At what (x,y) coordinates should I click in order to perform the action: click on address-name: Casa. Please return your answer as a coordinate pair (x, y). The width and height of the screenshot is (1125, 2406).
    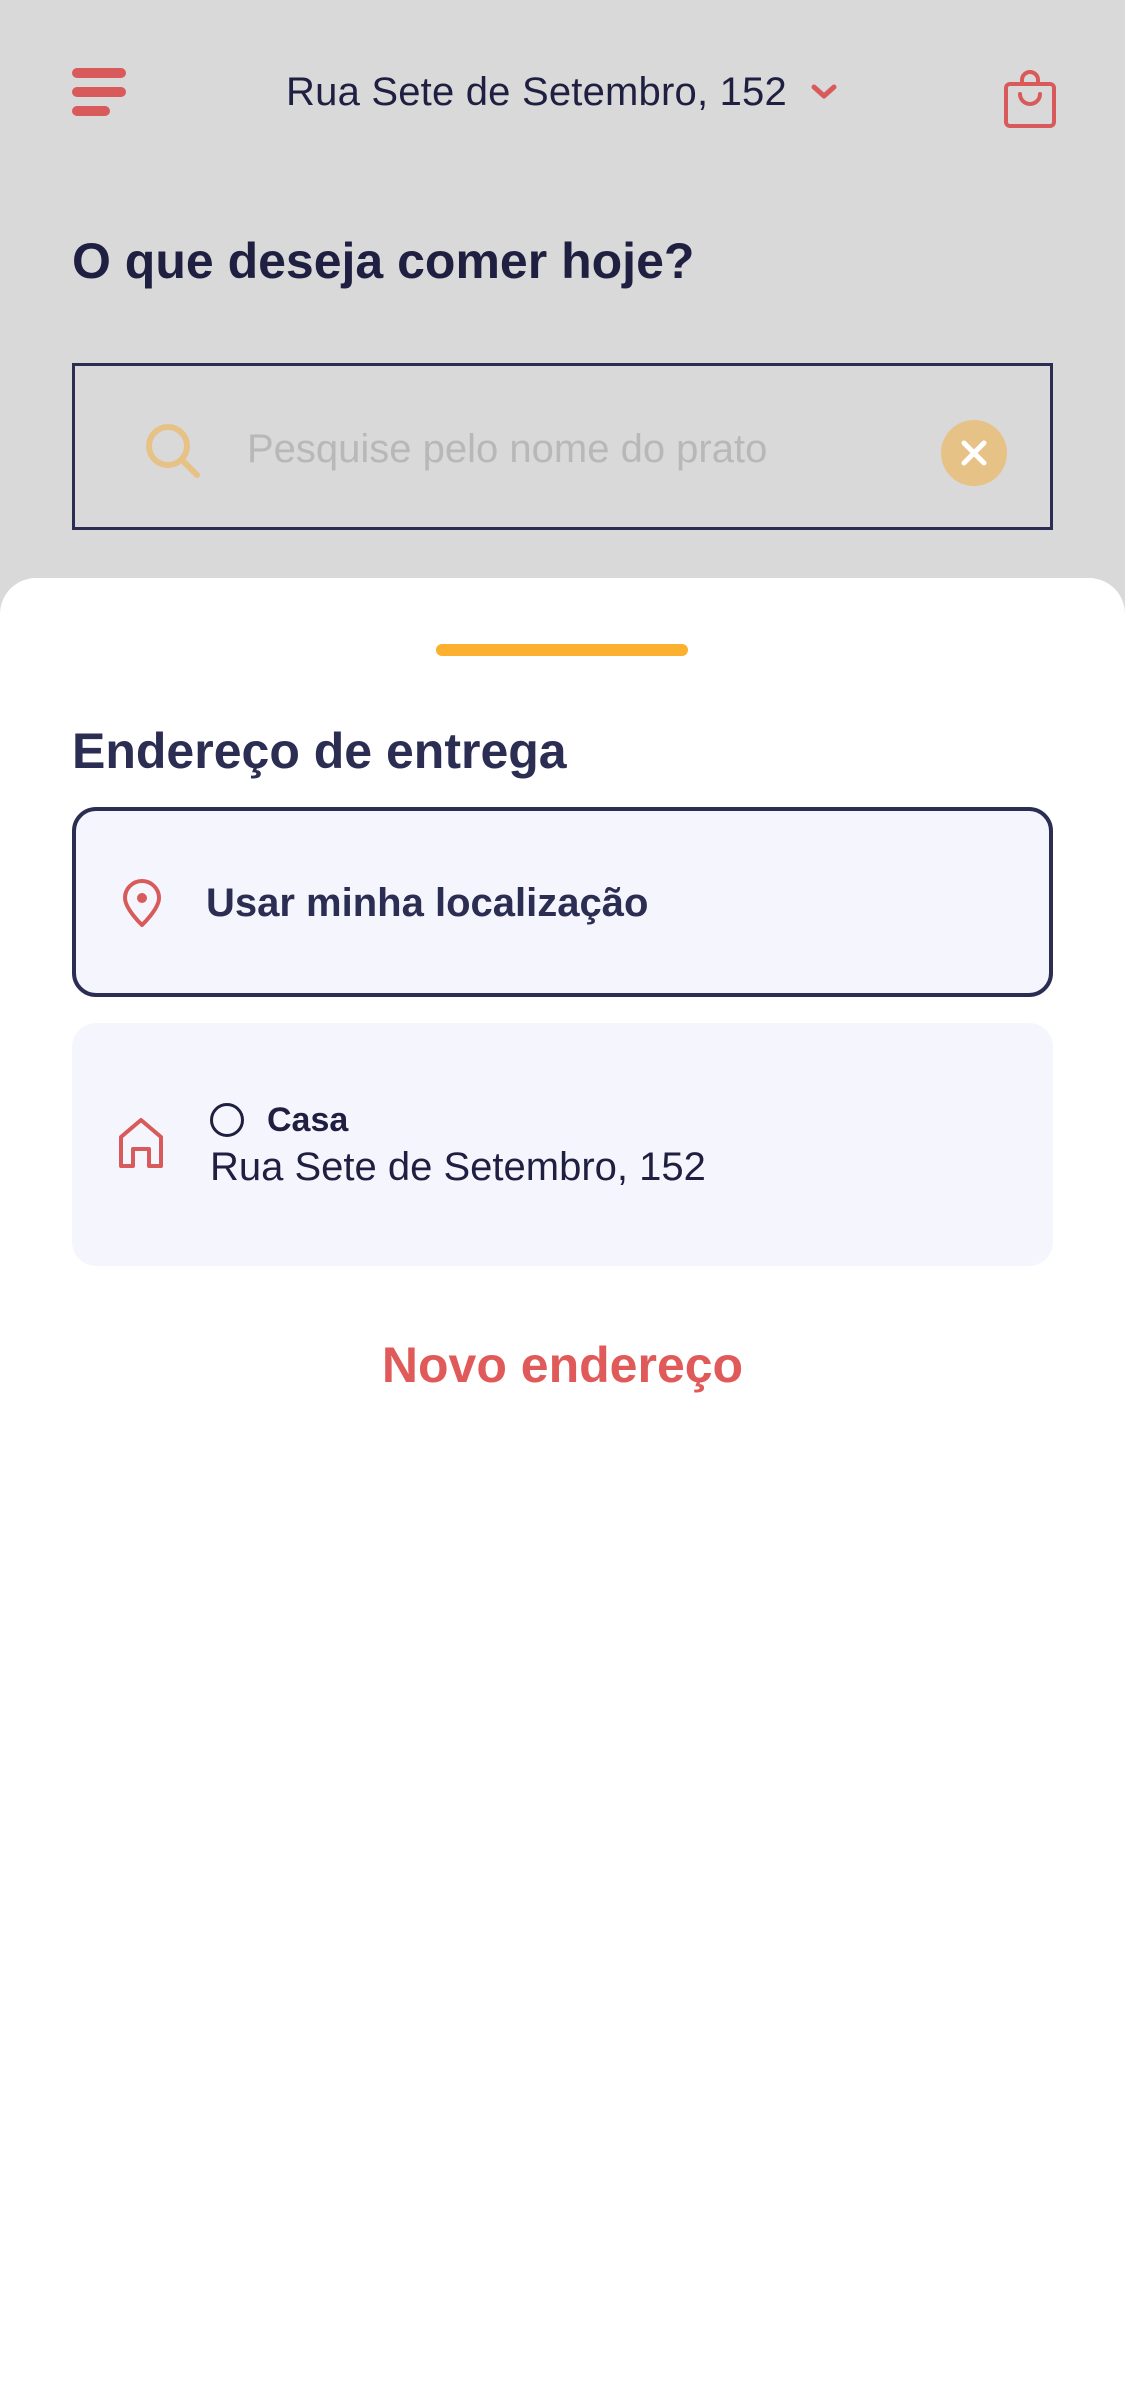
    Looking at the image, I should click on (308, 1120).